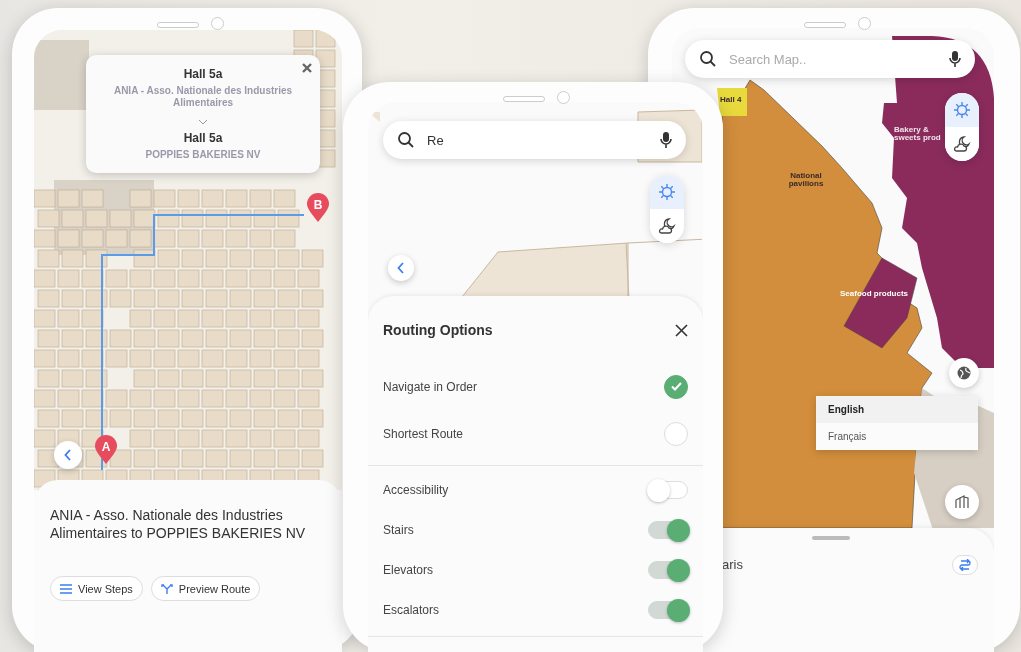 The image size is (1021, 652). What do you see at coordinates (203, 155) in the screenshot?
I see `destination-name: POPPIES BAKERIES NV` at bounding box center [203, 155].